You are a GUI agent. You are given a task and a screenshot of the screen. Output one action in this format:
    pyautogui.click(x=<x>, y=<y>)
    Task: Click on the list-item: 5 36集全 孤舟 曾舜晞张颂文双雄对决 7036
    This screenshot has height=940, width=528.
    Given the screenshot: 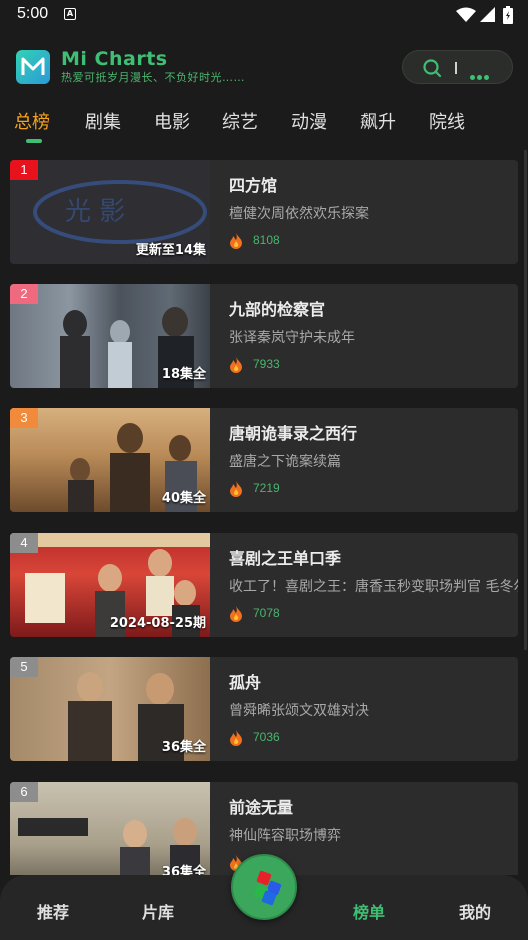 What is the action you would take?
    pyautogui.click(x=264, y=709)
    